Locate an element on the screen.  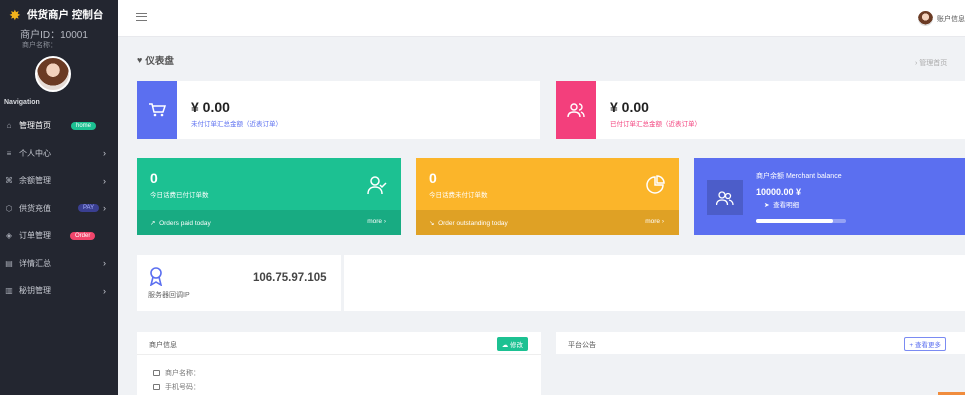
document-icon: ▤ is located at coordinates (9, 263).